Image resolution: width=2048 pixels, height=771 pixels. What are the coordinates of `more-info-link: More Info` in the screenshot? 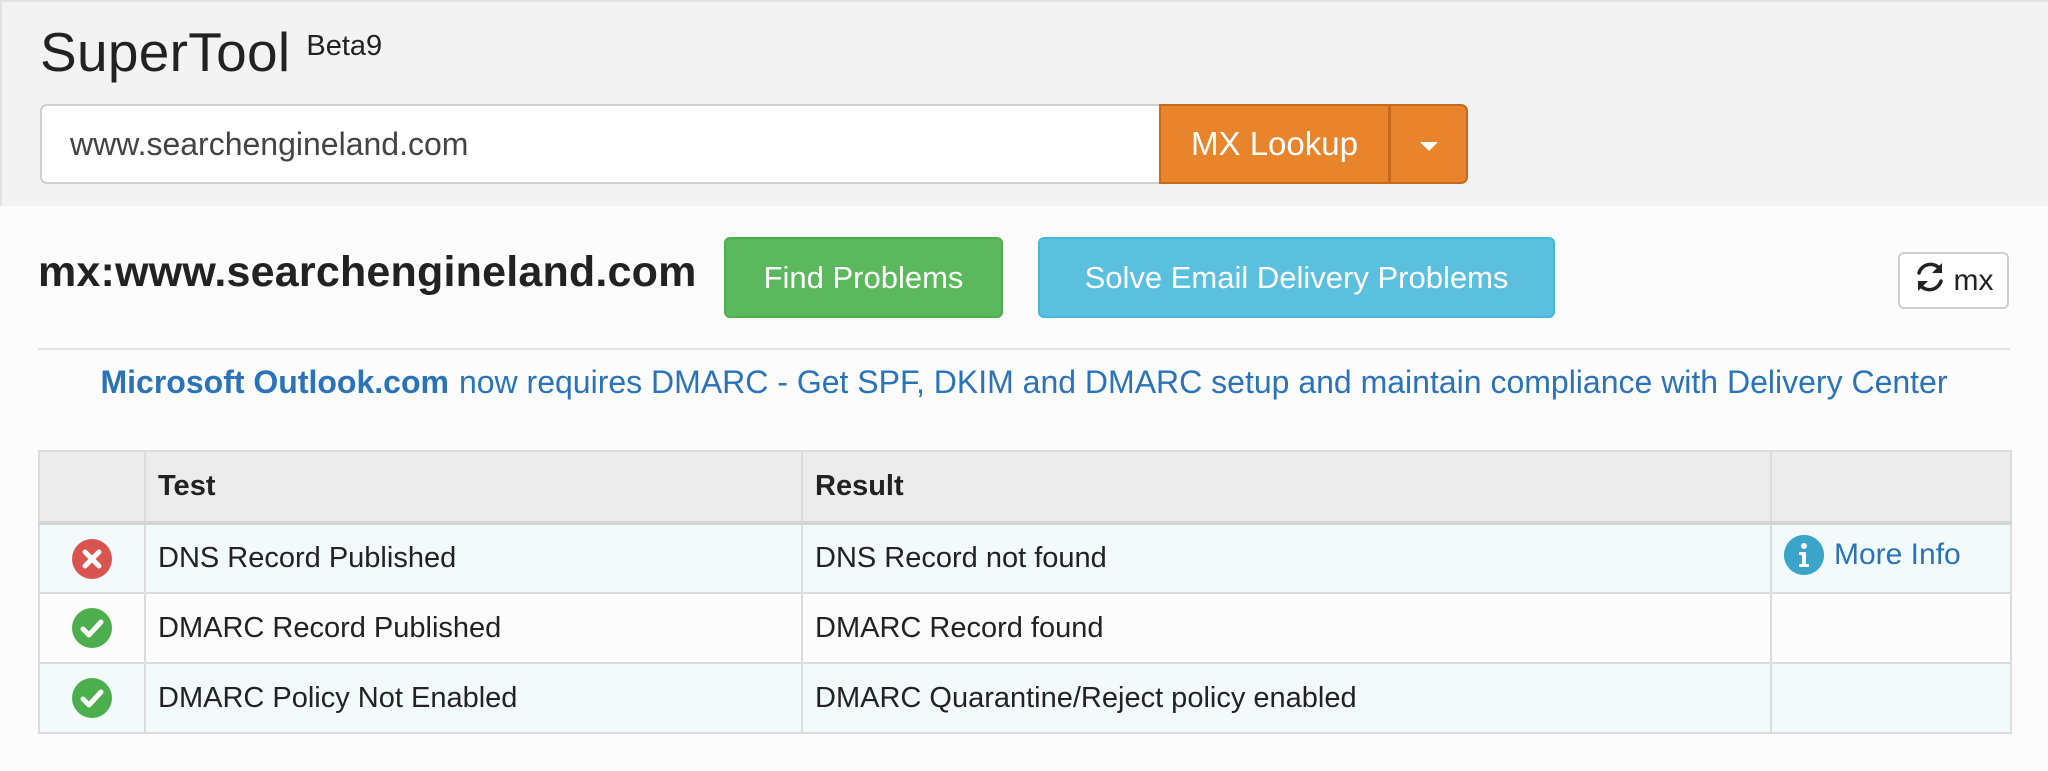 It's located at (1872, 554).